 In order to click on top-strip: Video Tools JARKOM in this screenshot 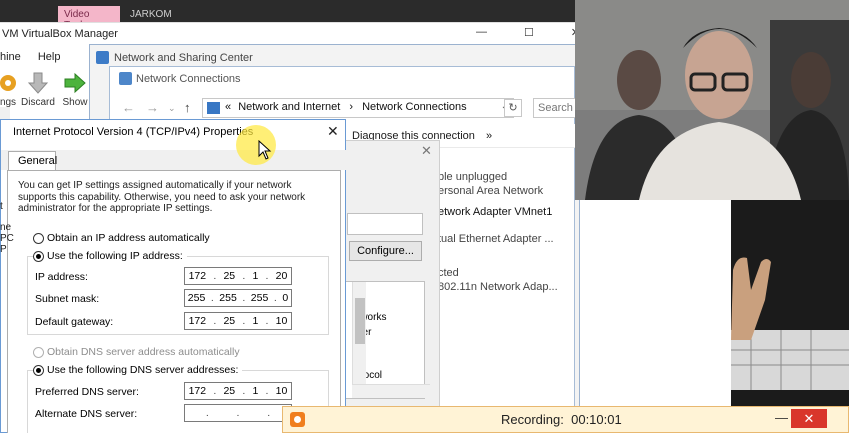, I will do `click(290, 15)`.